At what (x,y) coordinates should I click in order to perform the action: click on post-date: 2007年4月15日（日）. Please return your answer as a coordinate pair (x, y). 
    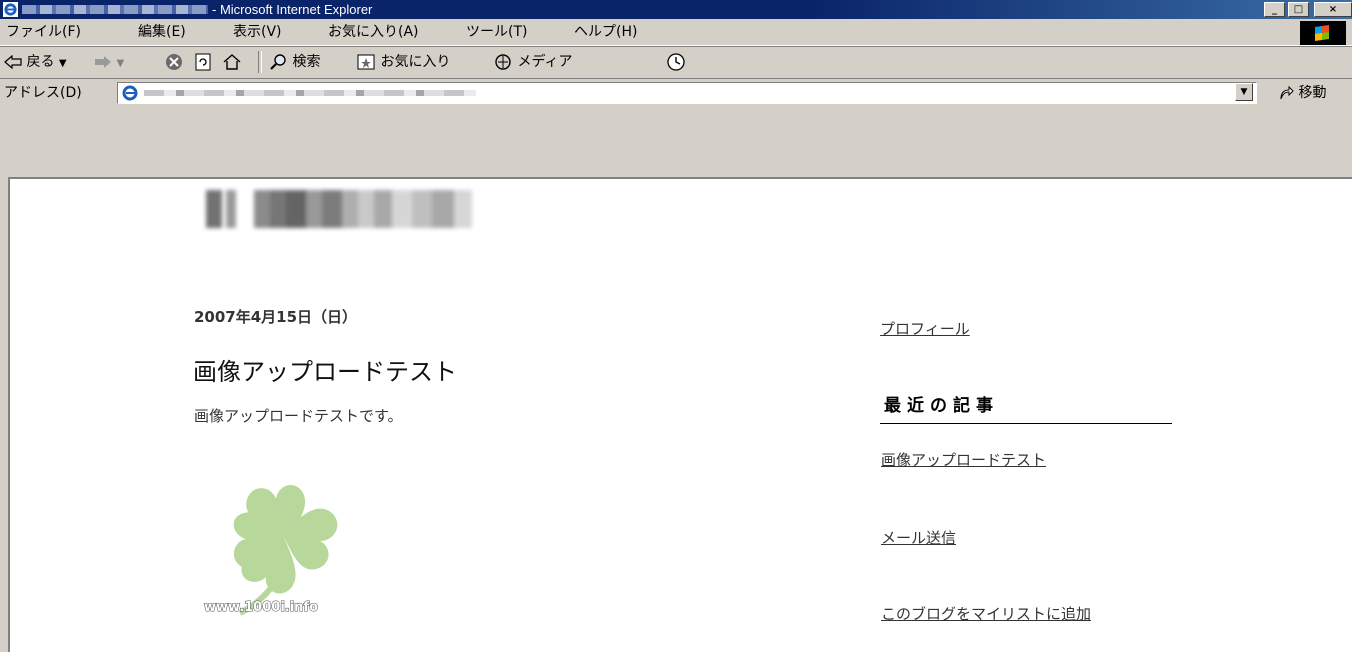
    Looking at the image, I should click on (276, 317).